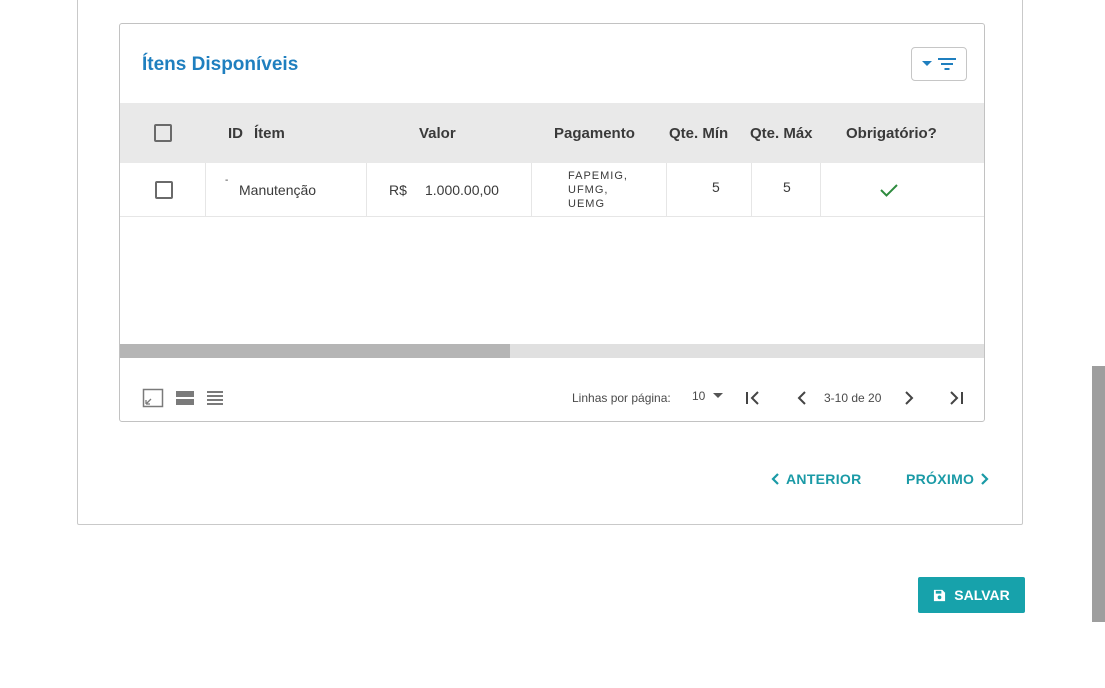 This screenshot has width=1105, height=688. What do you see at coordinates (621, 398) in the screenshot?
I see `rows-per-page-label: Linhas por página:` at bounding box center [621, 398].